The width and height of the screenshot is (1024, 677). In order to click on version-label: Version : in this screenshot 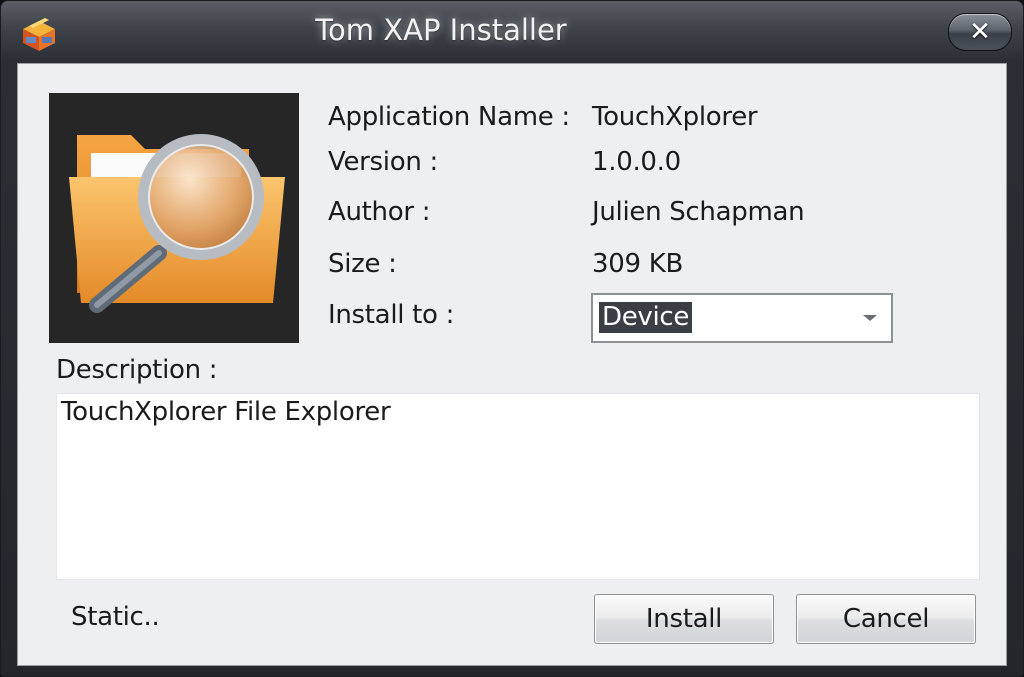, I will do `click(383, 162)`.